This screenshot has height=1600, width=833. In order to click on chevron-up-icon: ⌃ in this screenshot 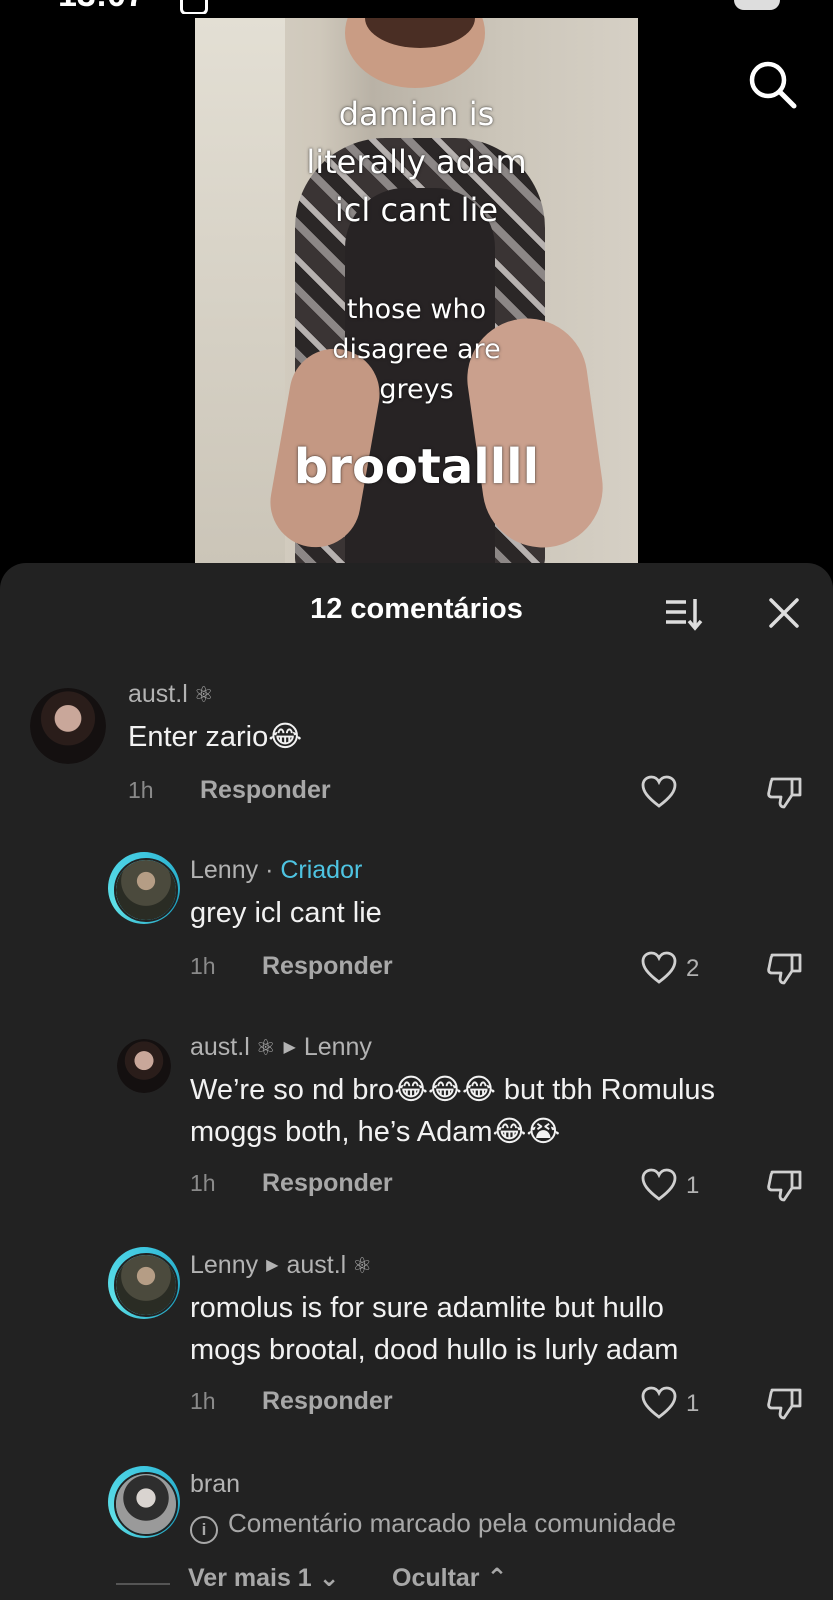, I will do `click(497, 1578)`.